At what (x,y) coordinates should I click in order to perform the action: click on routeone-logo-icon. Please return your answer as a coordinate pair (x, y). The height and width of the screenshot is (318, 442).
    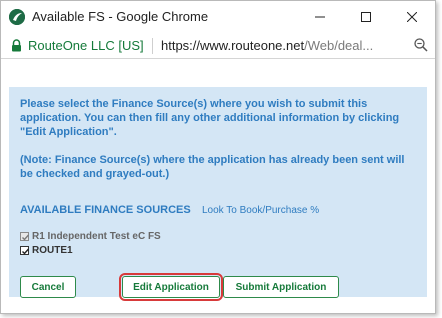
    Looking at the image, I should click on (17, 17).